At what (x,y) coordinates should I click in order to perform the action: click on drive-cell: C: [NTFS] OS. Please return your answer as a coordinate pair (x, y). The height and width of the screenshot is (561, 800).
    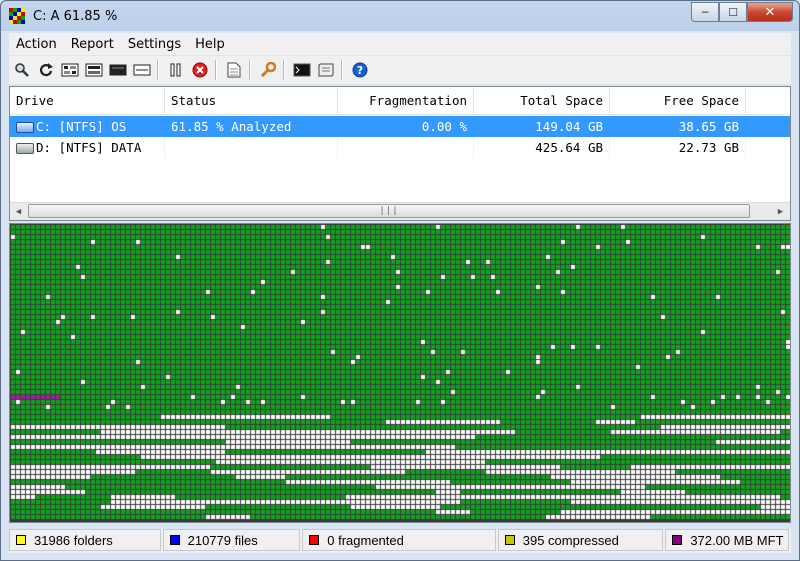
    Looking at the image, I should click on (87, 126).